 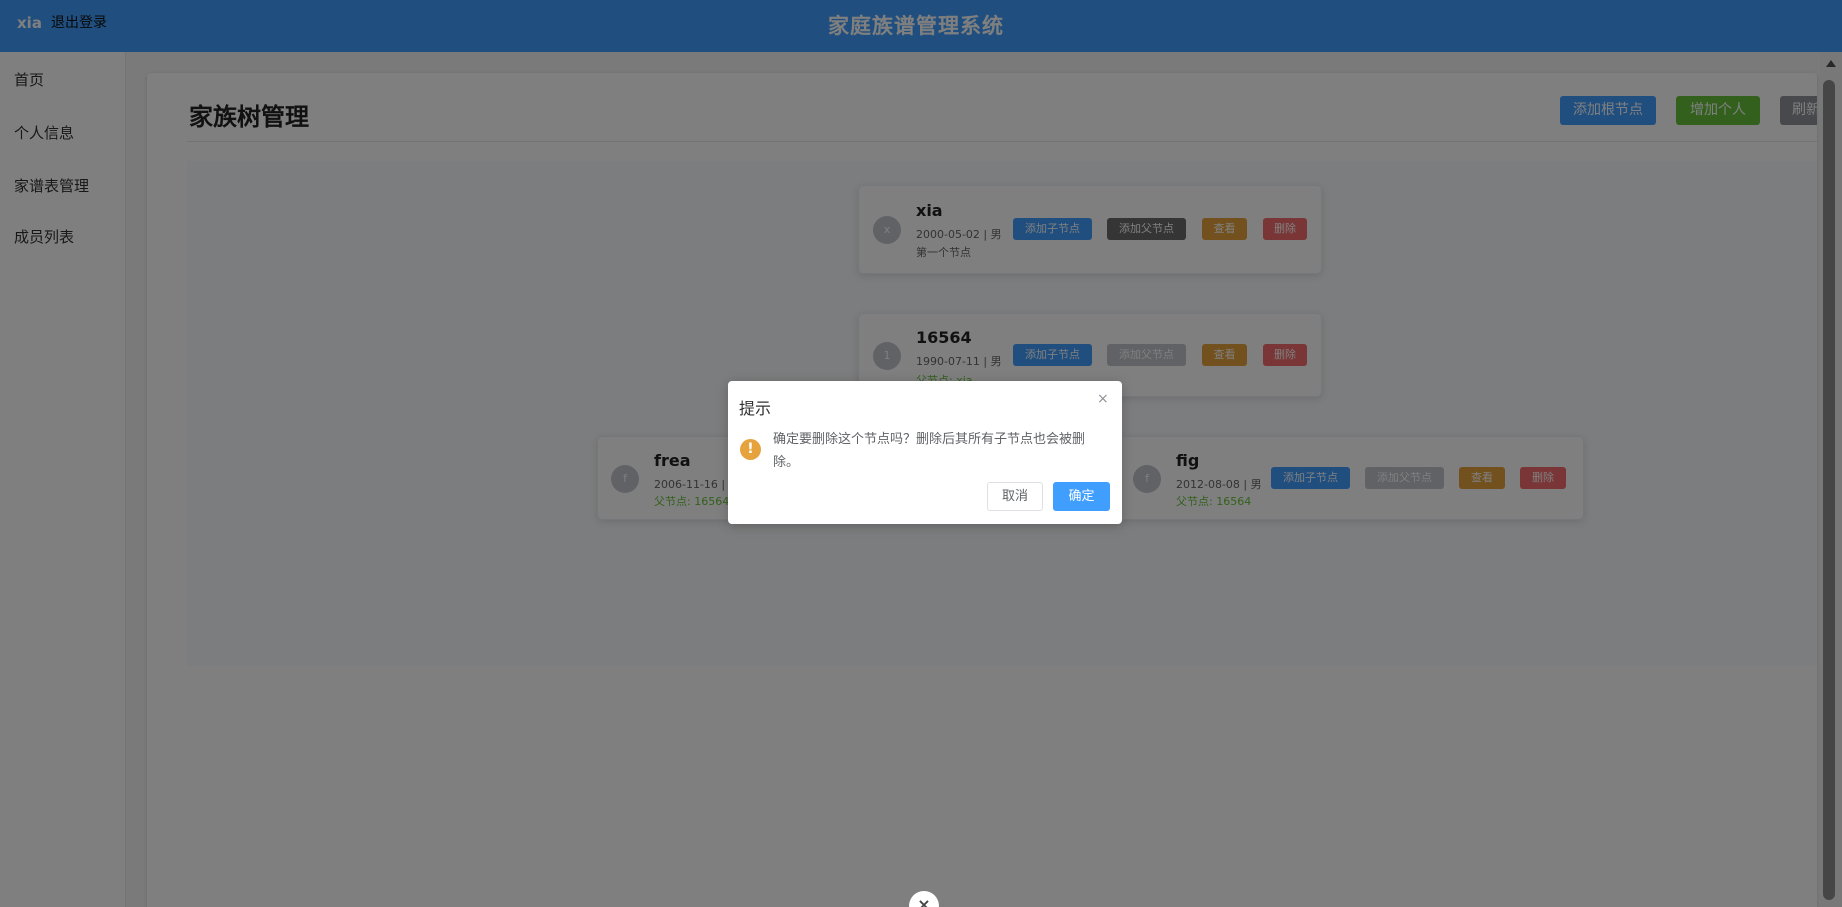 What do you see at coordinates (1103, 399) in the screenshot?
I see `close-icon: ×` at bounding box center [1103, 399].